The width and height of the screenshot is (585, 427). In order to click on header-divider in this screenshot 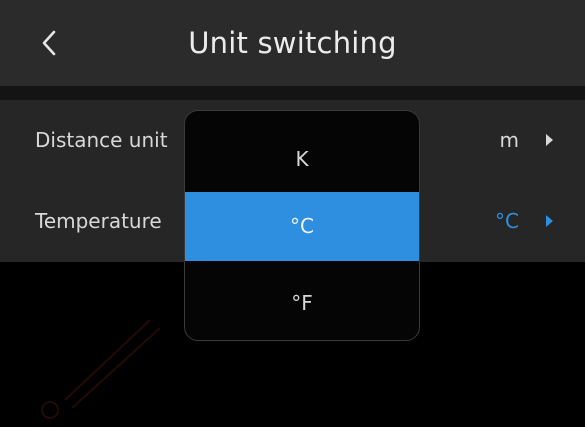, I will do `click(292, 93)`.